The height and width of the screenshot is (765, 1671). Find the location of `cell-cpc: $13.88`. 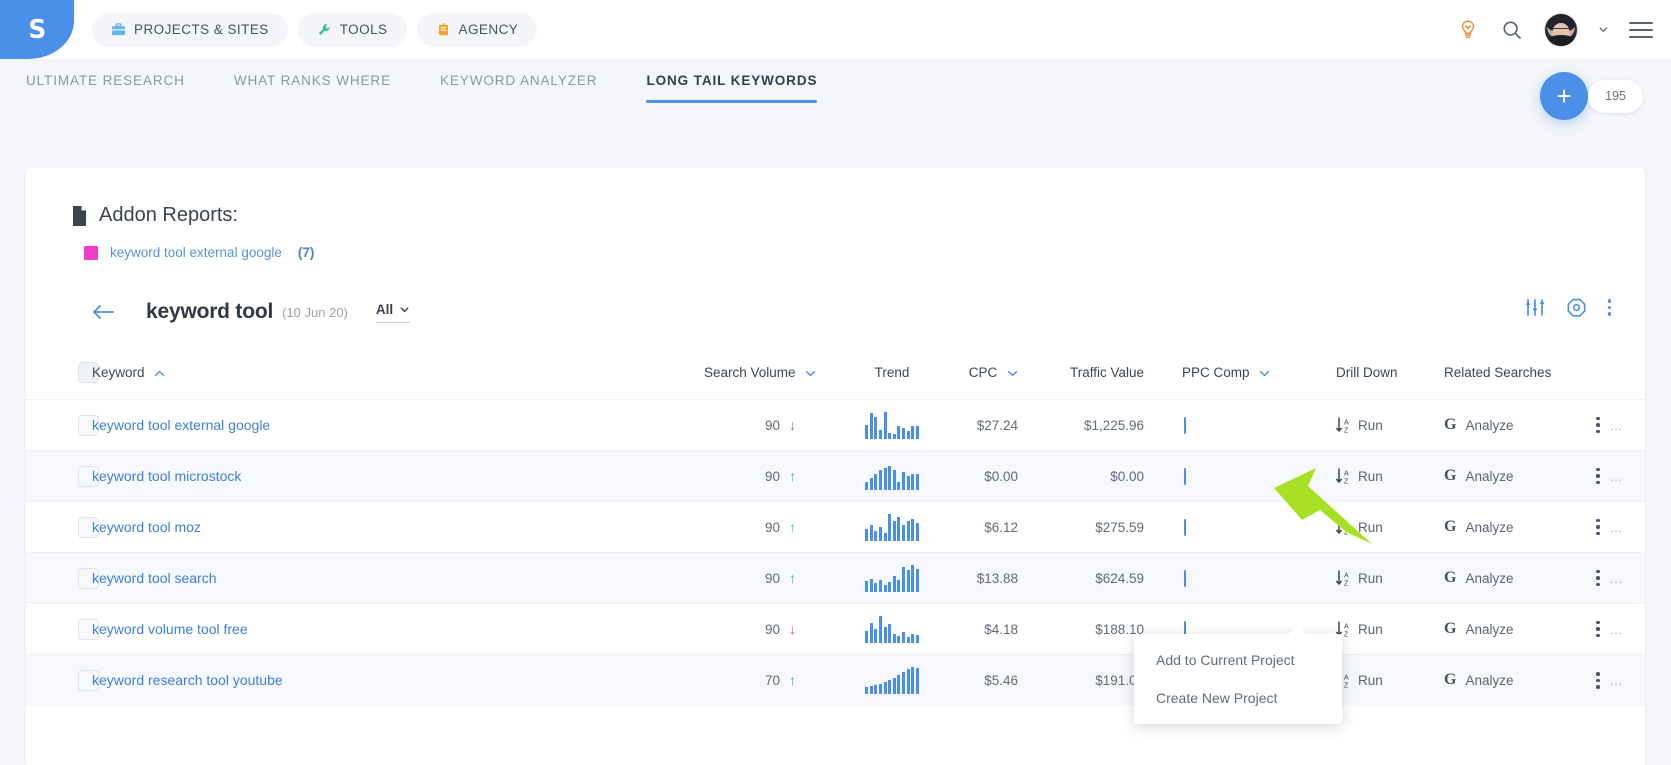

cell-cpc: $13.88 is located at coordinates (998, 578).